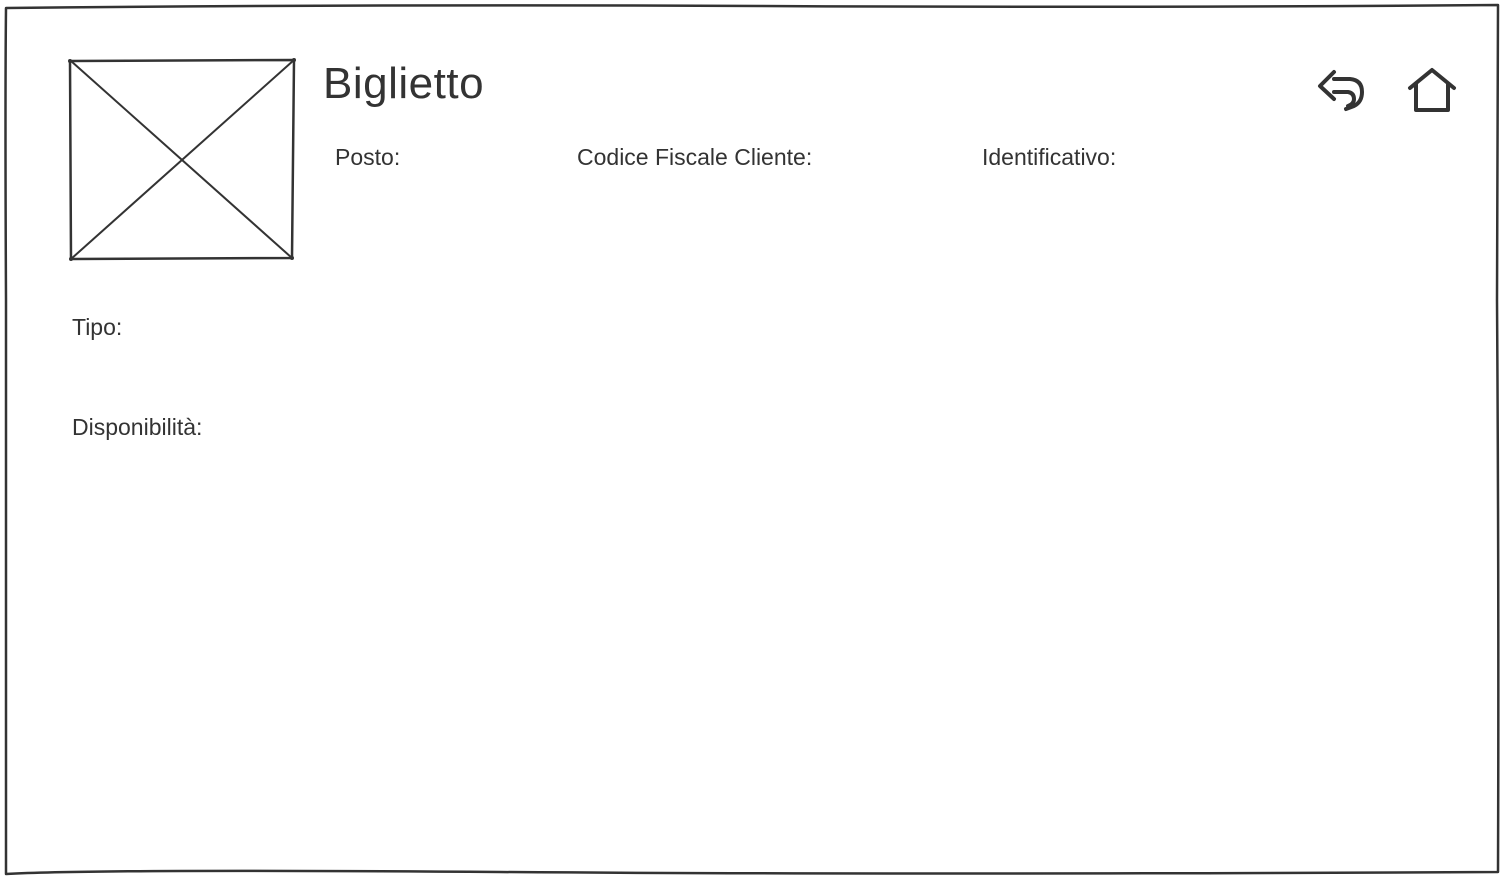  Describe the element at coordinates (137, 427) in the screenshot. I see `disponibilita-label: Disponibilità:` at that location.